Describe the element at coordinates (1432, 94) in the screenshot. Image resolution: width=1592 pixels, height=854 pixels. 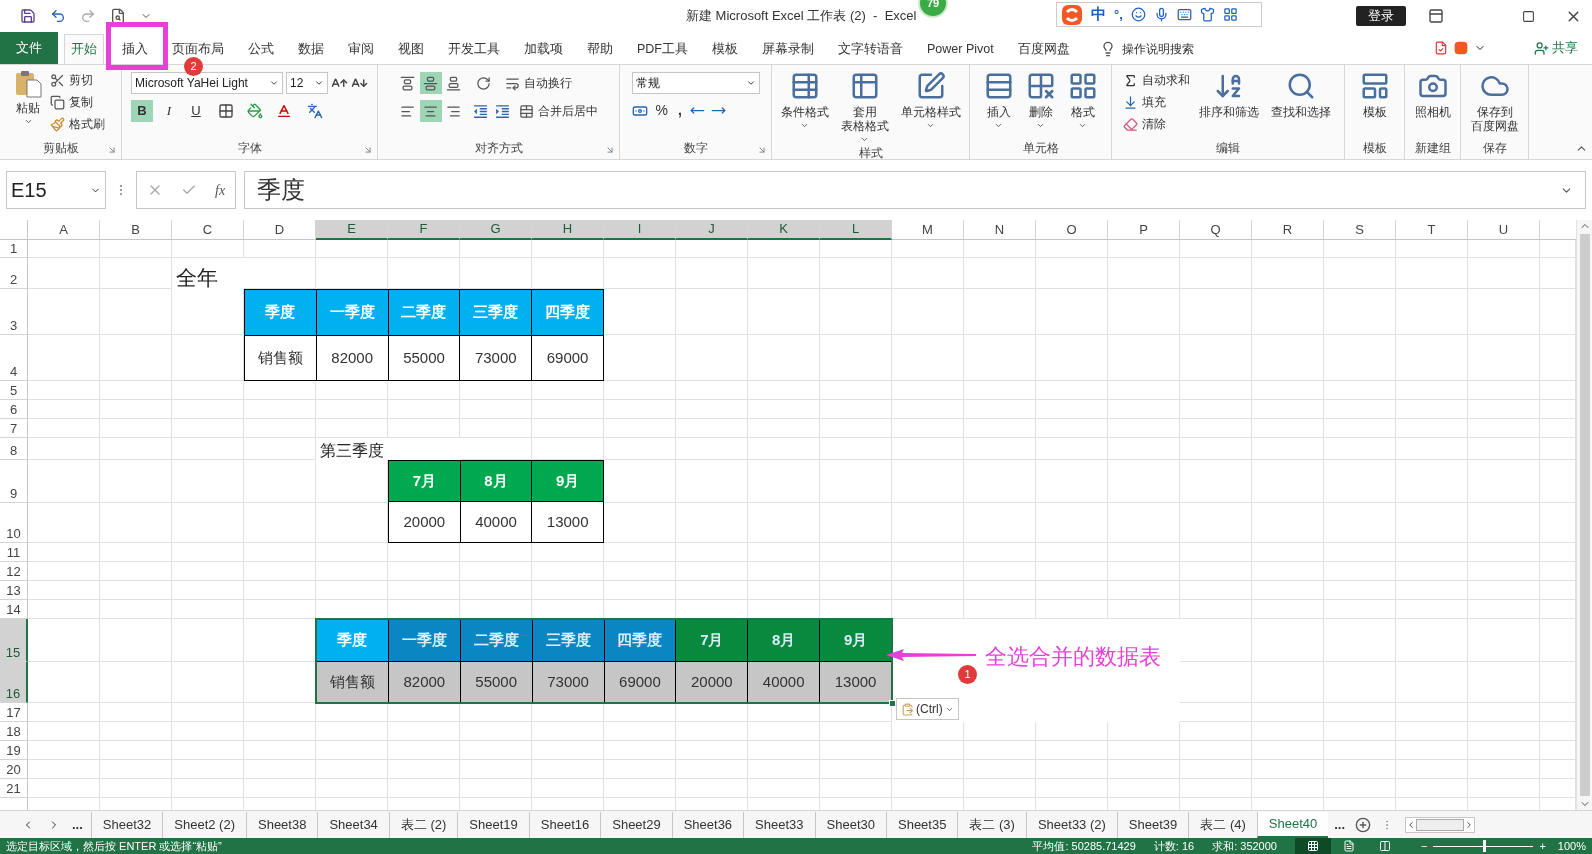
I see `camera-button: 照相机` at that location.